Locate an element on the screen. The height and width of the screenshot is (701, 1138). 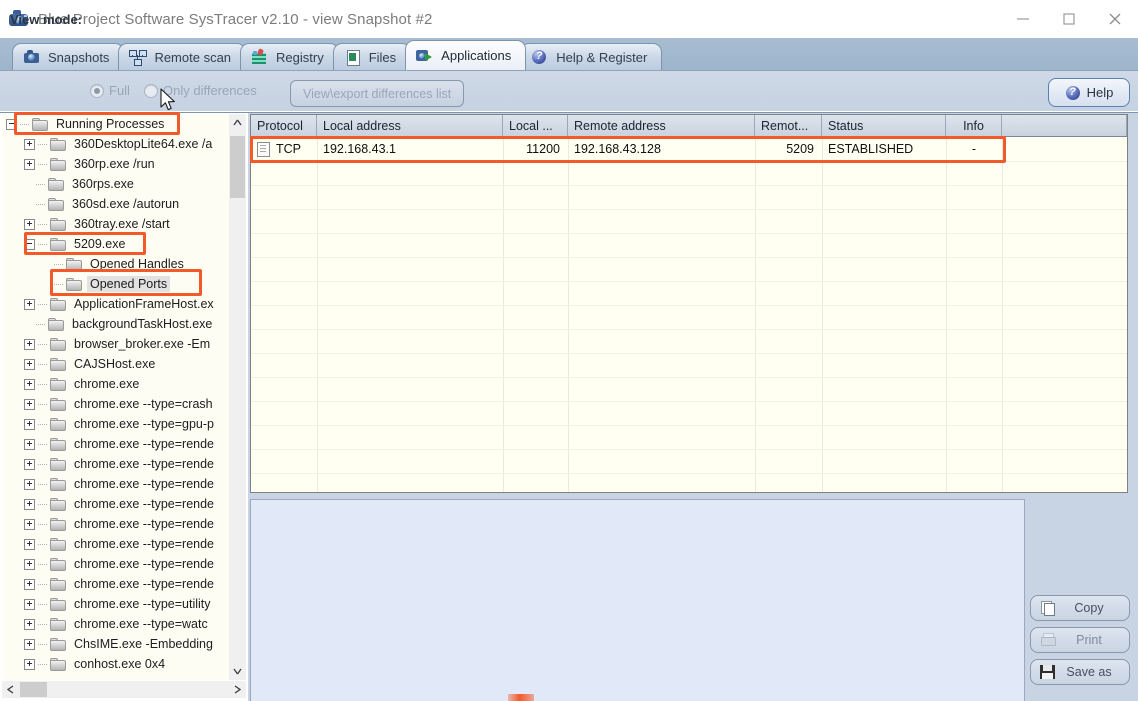
tab-help-register: ? Help & Register is located at coordinates (591, 56).